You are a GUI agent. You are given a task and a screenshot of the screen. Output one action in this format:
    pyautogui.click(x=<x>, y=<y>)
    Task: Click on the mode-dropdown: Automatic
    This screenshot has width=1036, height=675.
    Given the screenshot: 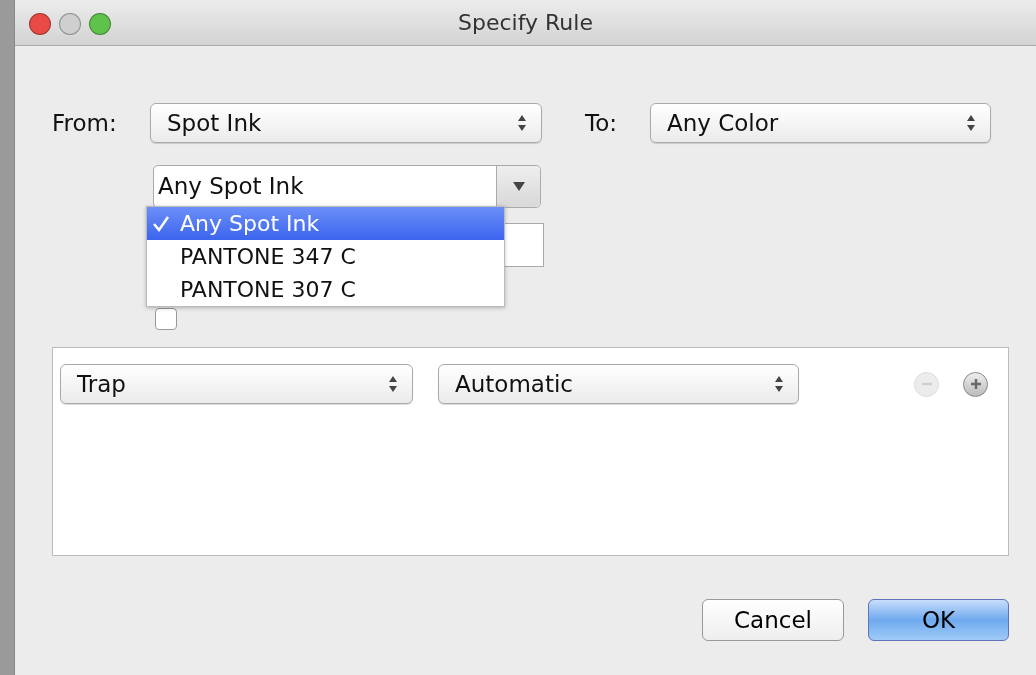 What is the action you would take?
    pyautogui.click(x=618, y=384)
    